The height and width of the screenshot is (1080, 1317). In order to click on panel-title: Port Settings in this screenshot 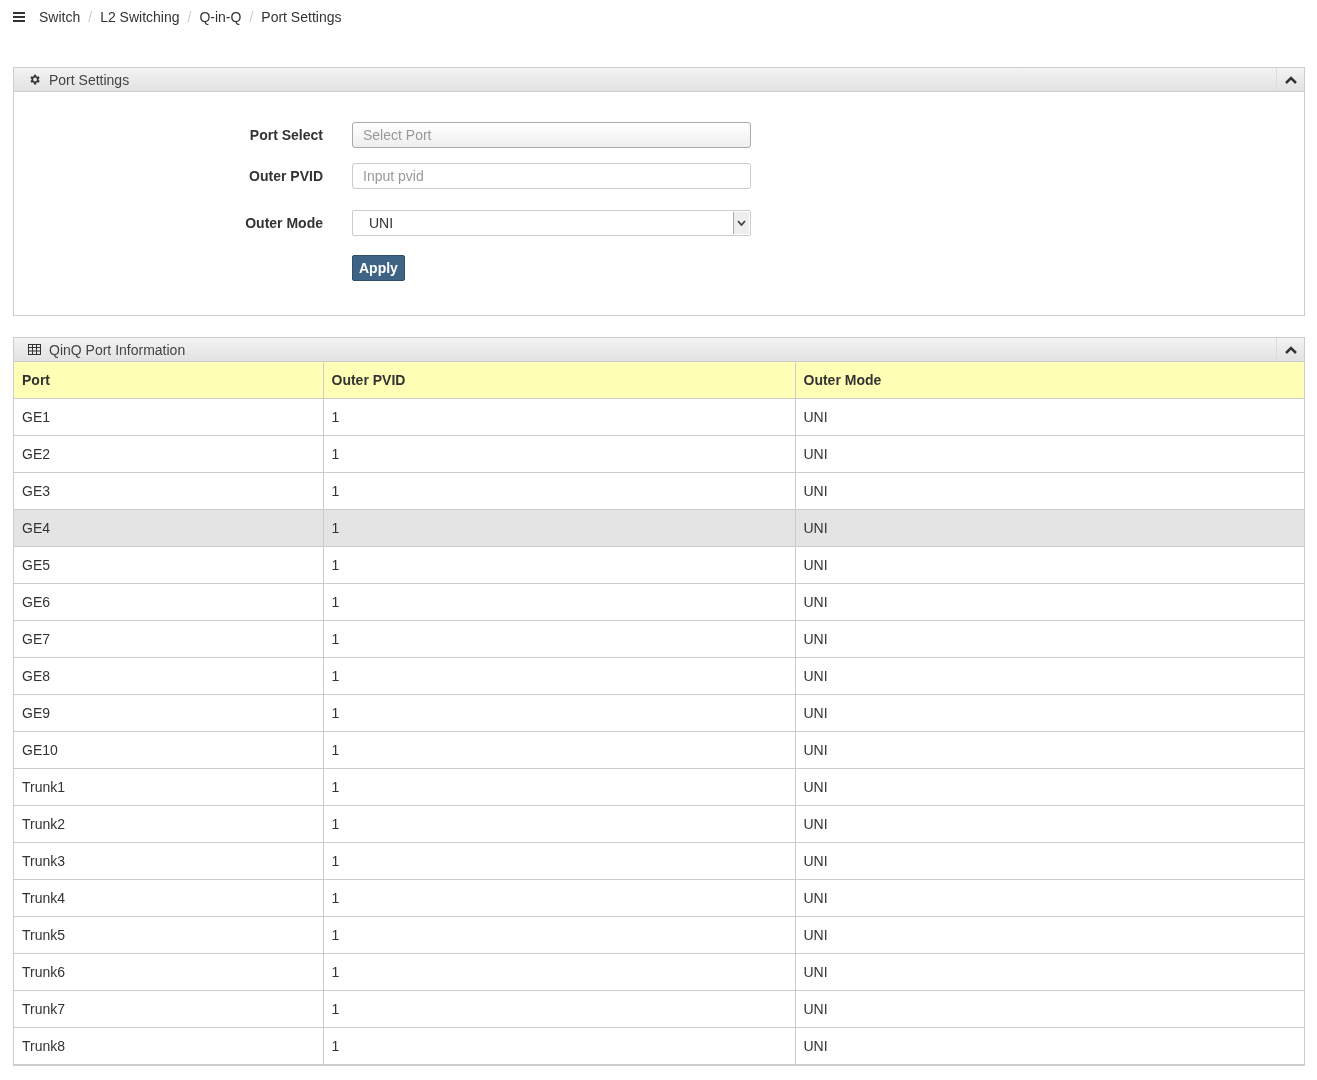, I will do `click(89, 79)`.